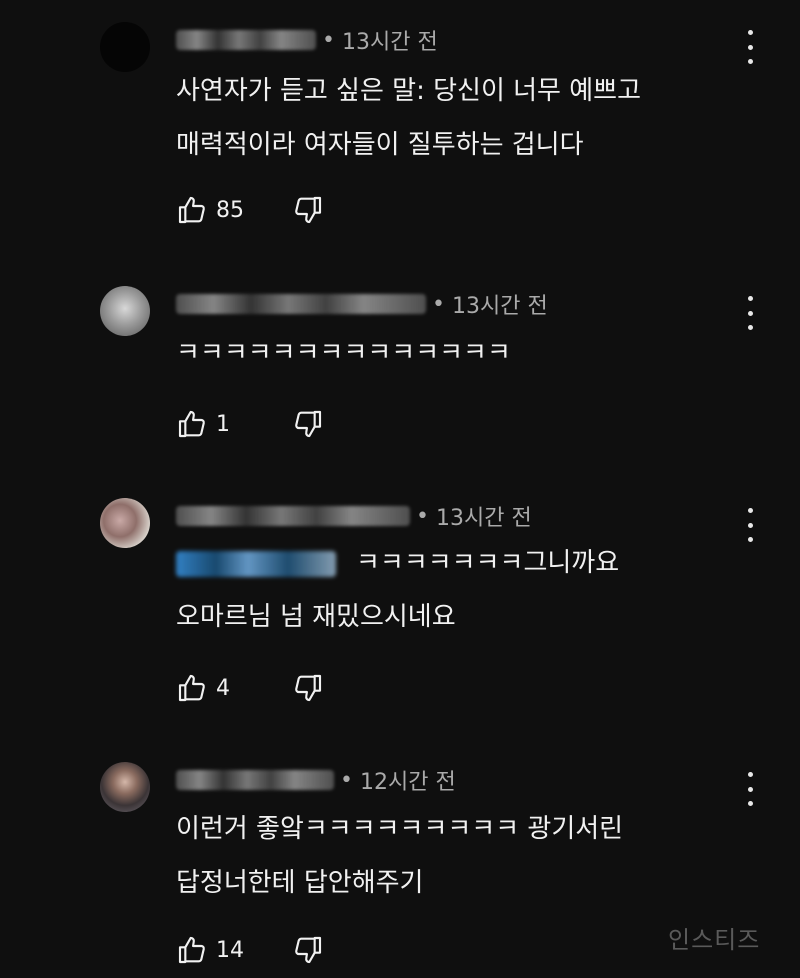 This screenshot has height=978, width=800. I want to click on comment-line: ㅋㅋㅋㅋㅋㅋㅋㅋㅋㅋㅋㅋㅋㅋ, so click(343, 353).